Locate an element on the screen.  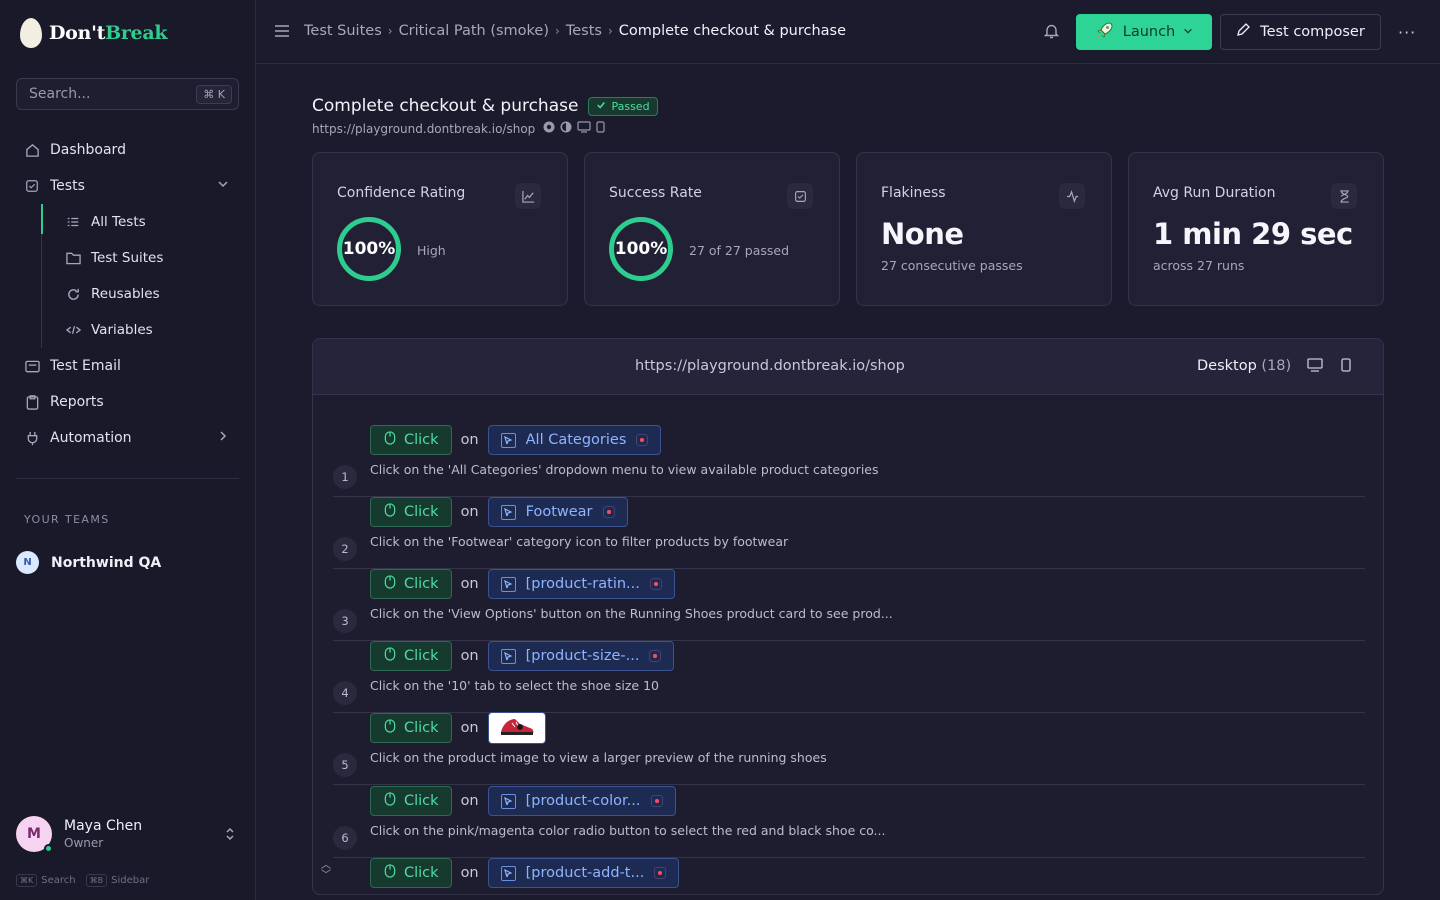
user-menu: M Maya Chen Owner is located at coordinates (127, 834).